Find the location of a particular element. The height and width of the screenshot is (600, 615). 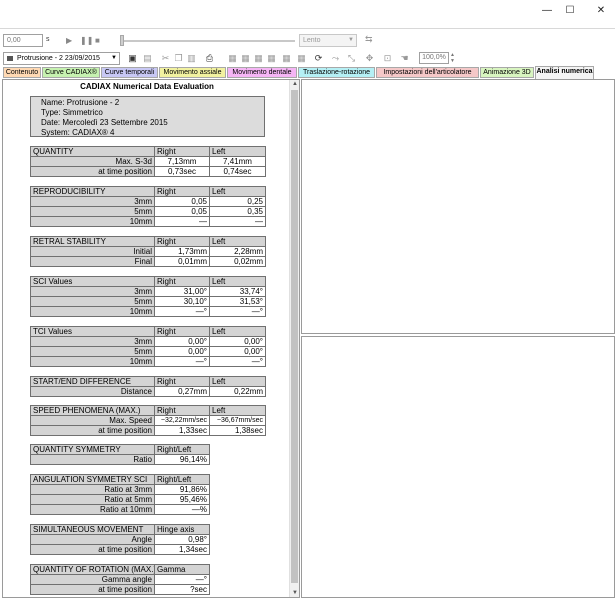

stop-icon: ■ is located at coordinates (97, 40).